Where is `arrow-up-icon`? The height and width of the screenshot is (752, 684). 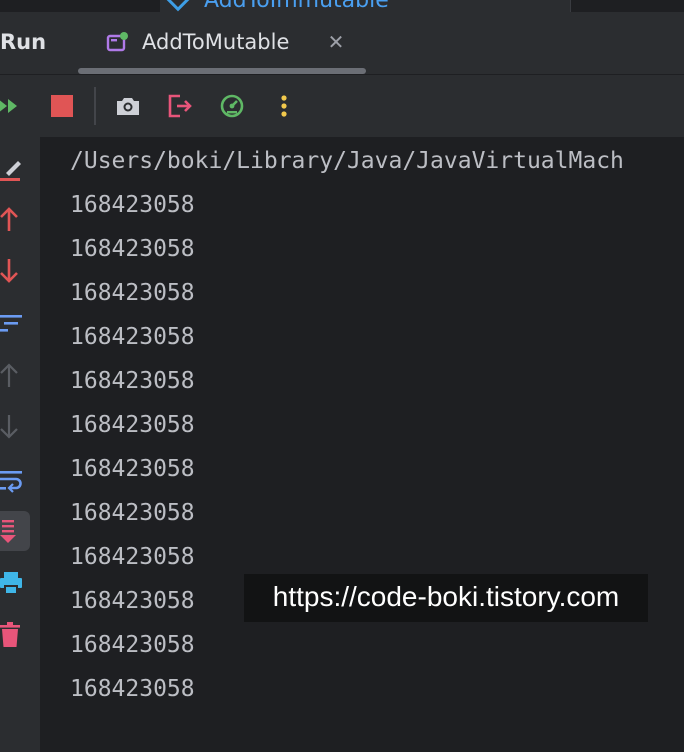 arrow-up-icon is located at coordinates (15, 219).